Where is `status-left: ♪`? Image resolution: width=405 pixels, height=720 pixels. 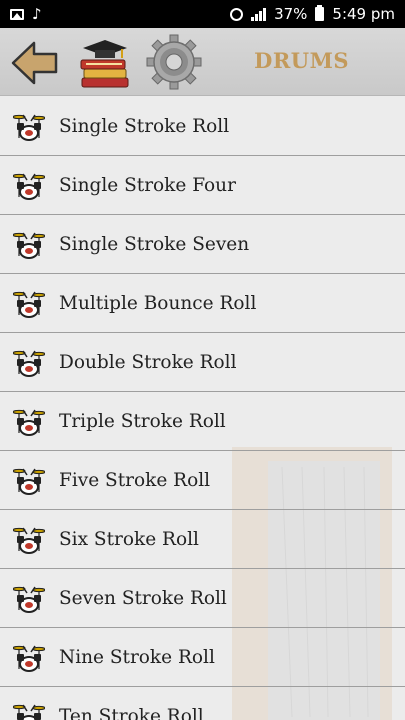
status-left: ♪ is located at coordinates (26, 13).